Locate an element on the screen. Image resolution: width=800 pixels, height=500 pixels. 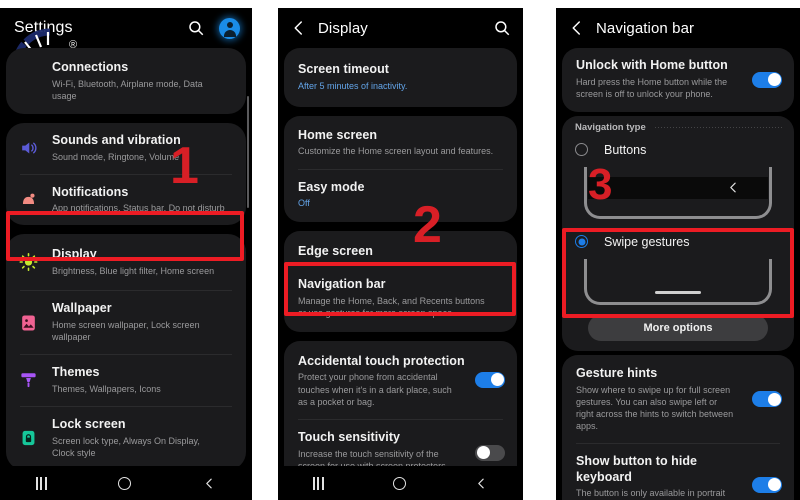
list-item-edge-screen: Edge screen is located at coordinates (400, 251).